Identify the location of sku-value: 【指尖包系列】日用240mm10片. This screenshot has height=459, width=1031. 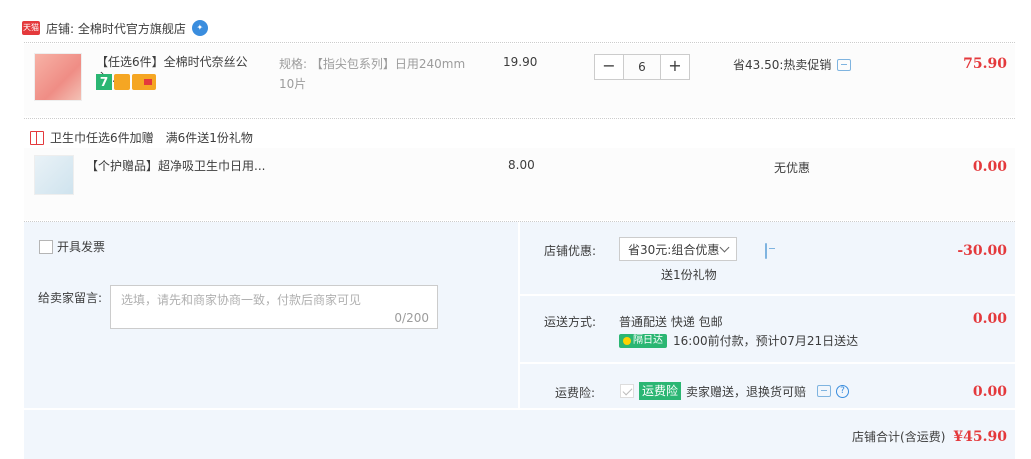
(372, 74).